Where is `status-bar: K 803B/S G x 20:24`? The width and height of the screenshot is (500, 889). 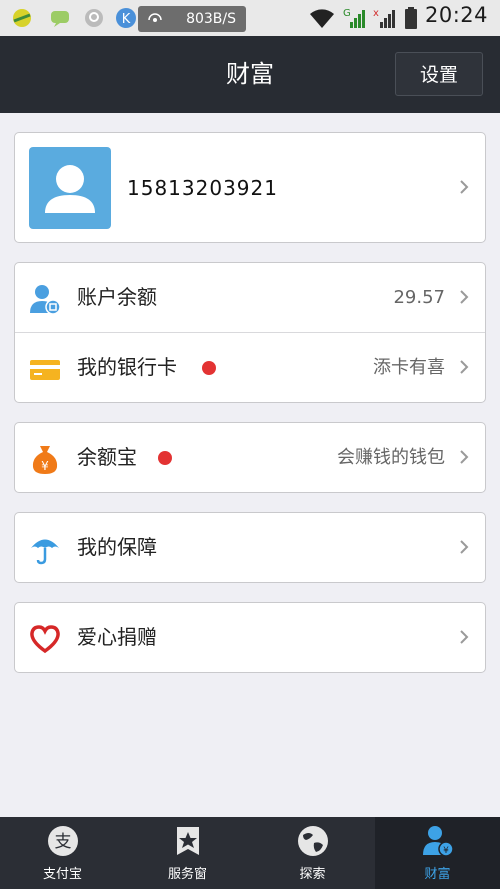 status-bar: K 803B/S G x 20:24 is located at coordinates (250, 18).